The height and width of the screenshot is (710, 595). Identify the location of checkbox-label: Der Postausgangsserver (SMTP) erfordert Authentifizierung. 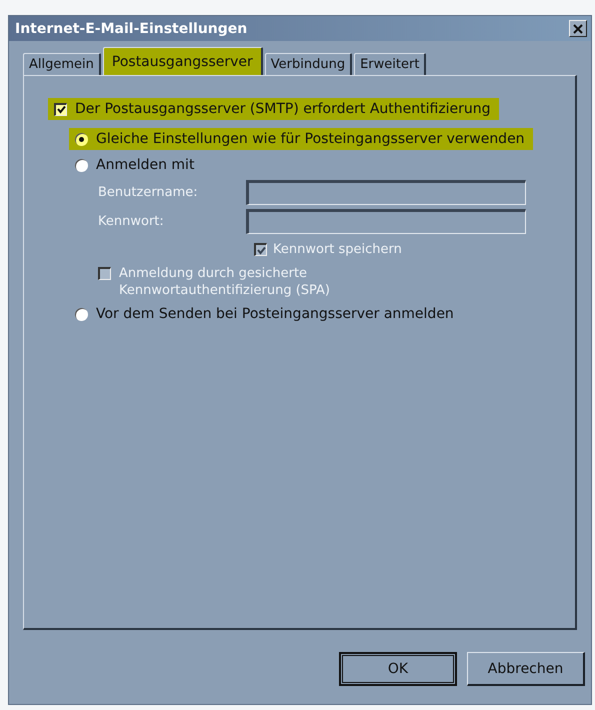
(283, 109).